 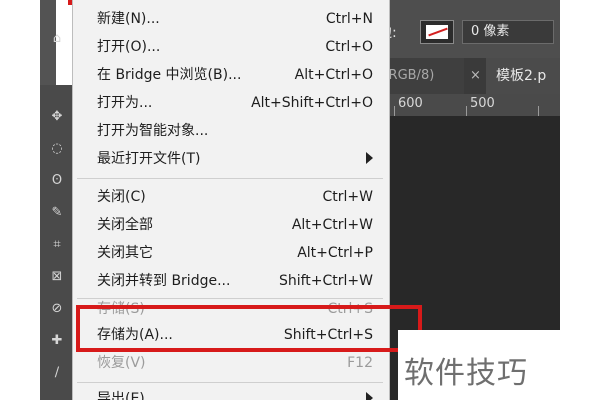 What do you see at coordinates (57, 39) in the screenshot?
I see `home-icon: ⌂` at bounding box center [57, 39].